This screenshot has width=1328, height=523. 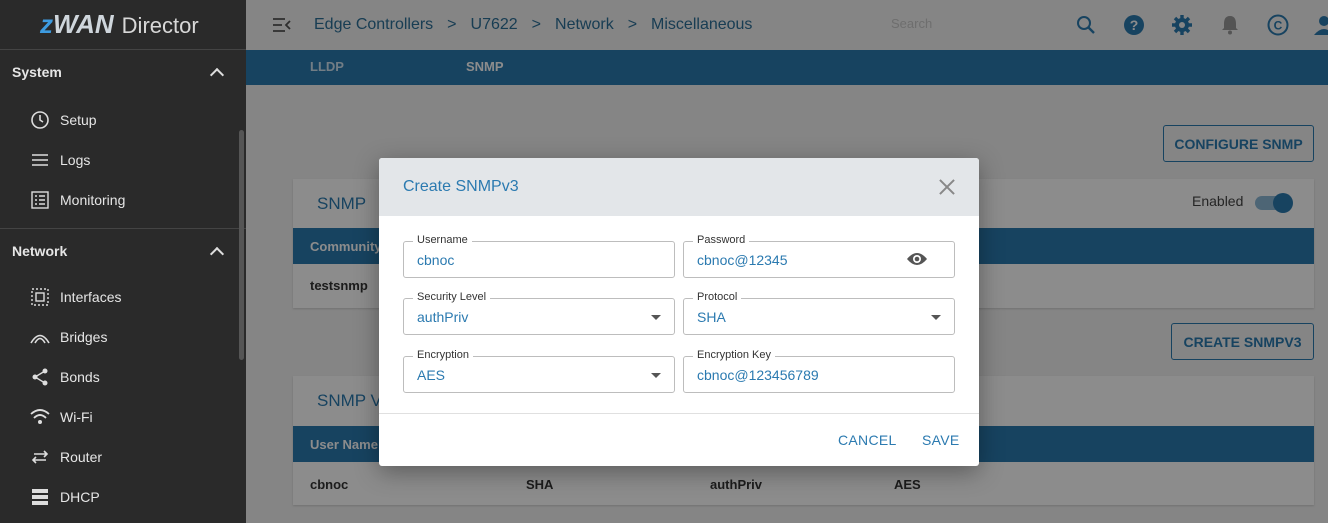 I want to click on sidebar-item-setup: Setup, so click(x=123, y=120).